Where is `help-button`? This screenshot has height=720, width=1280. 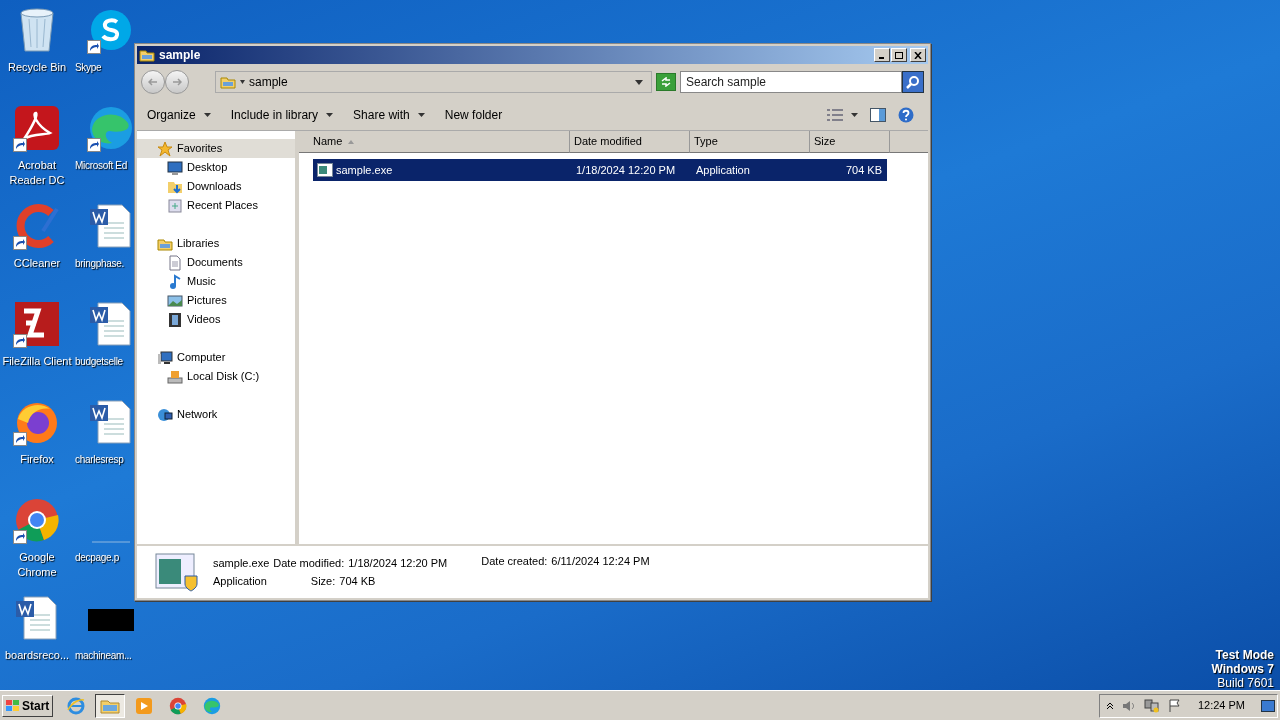
help-button is located at coordinates (906, 115).